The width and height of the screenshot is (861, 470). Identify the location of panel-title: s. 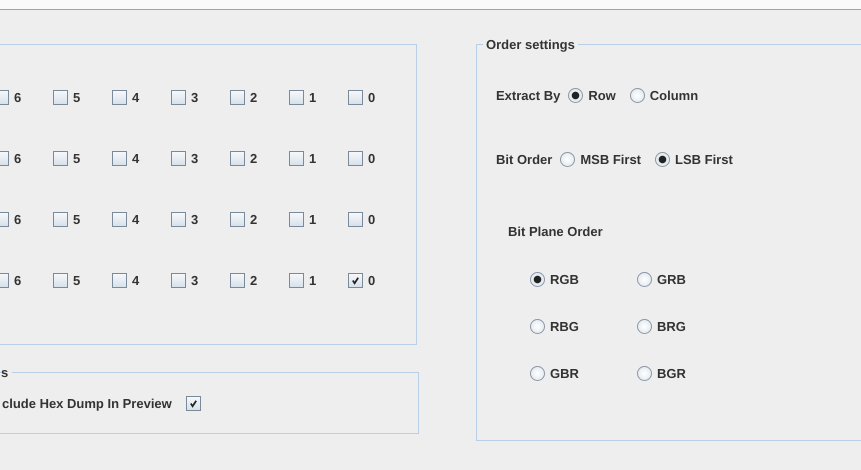
(5, 372).